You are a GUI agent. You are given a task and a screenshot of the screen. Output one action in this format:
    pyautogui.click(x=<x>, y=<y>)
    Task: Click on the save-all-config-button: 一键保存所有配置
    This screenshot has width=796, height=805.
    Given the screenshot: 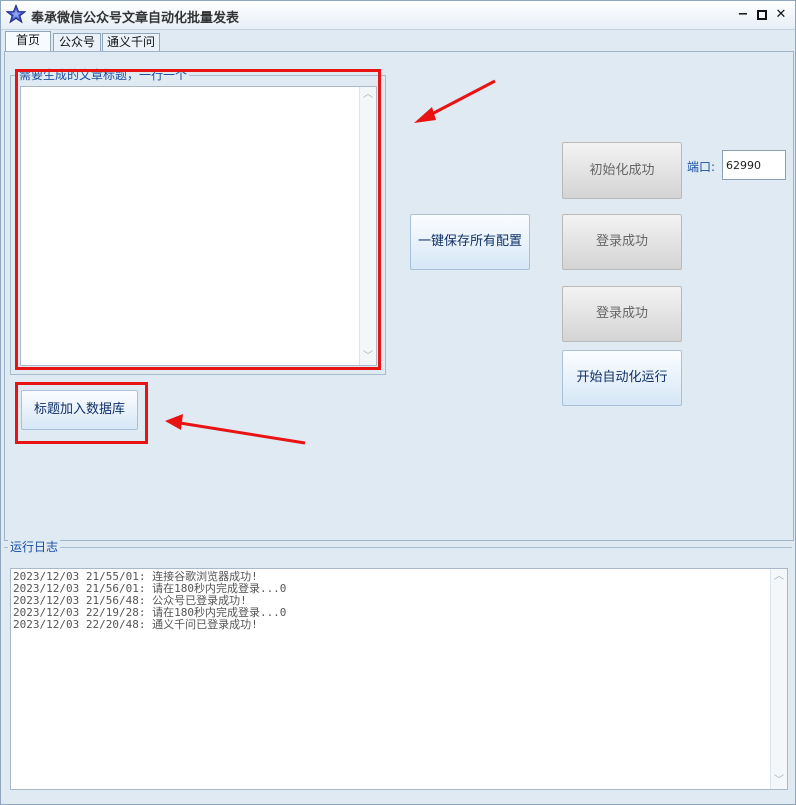 What is the action you would take?
    pyautogui.click(x=470, y=242)
    